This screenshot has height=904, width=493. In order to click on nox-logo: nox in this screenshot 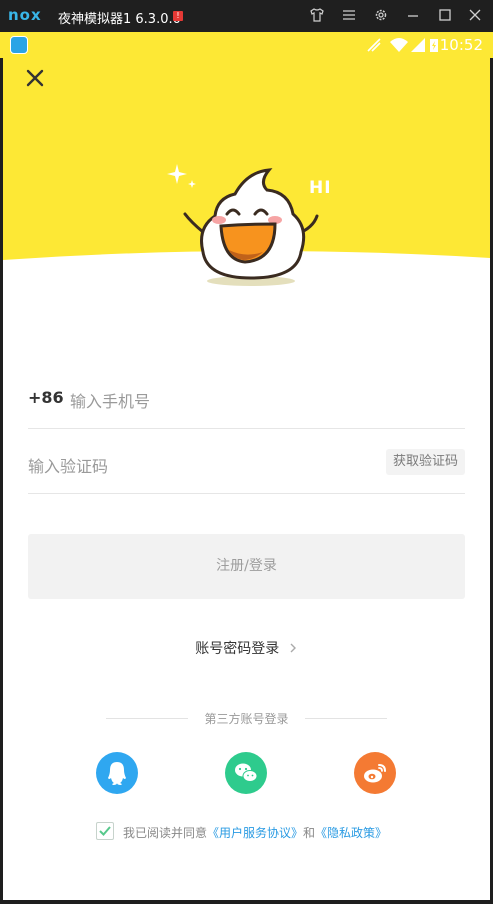, I will do `click(25, 15)`.